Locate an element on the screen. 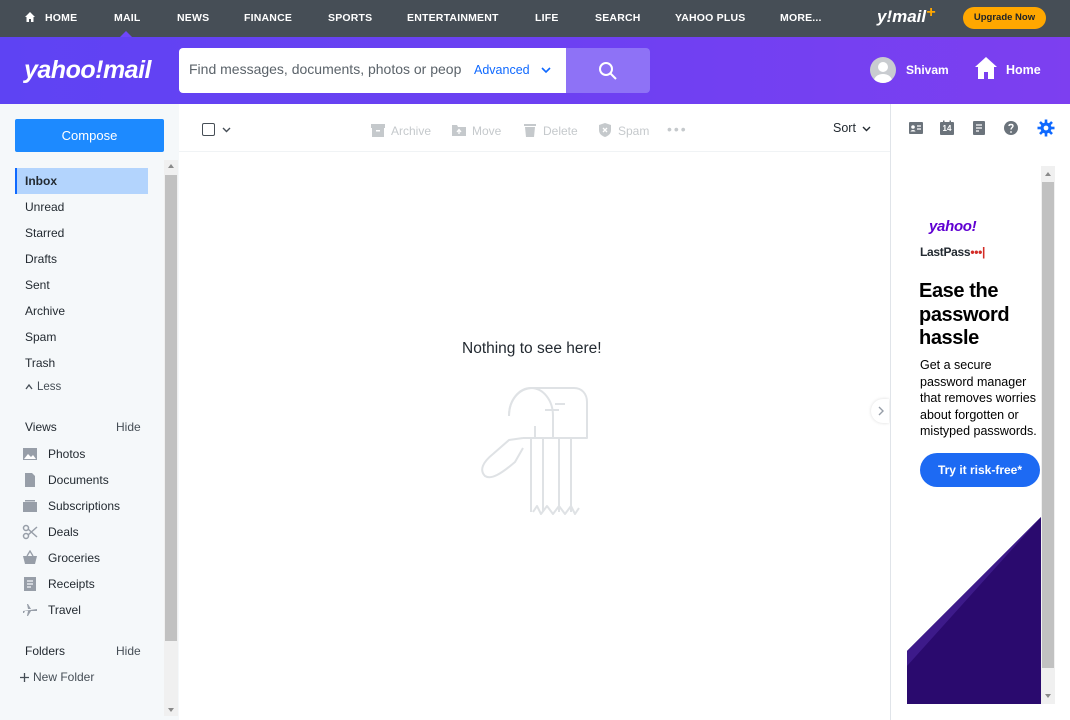  nav-life: LIFE is located at coordinates (547, 18).